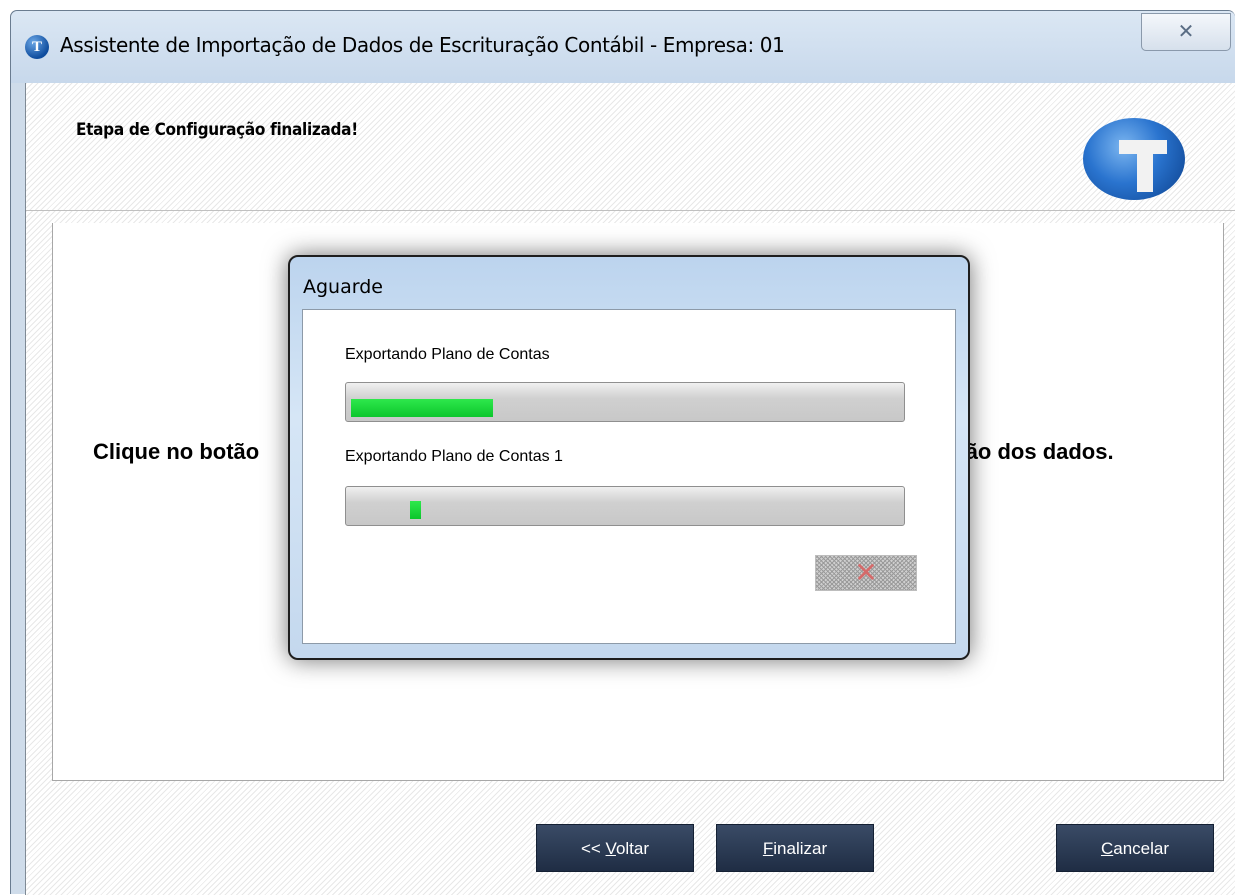 The height and width of the screenshot is (895, 1235). I want to click on progress-label-1: Exportando Plano de Contas, so click(447, 354).